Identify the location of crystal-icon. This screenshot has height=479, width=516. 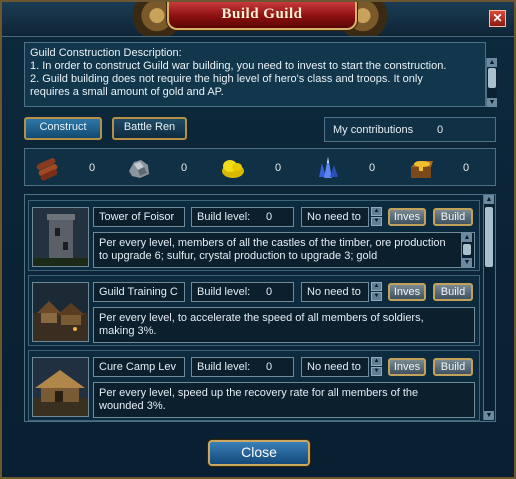
(328, 167).